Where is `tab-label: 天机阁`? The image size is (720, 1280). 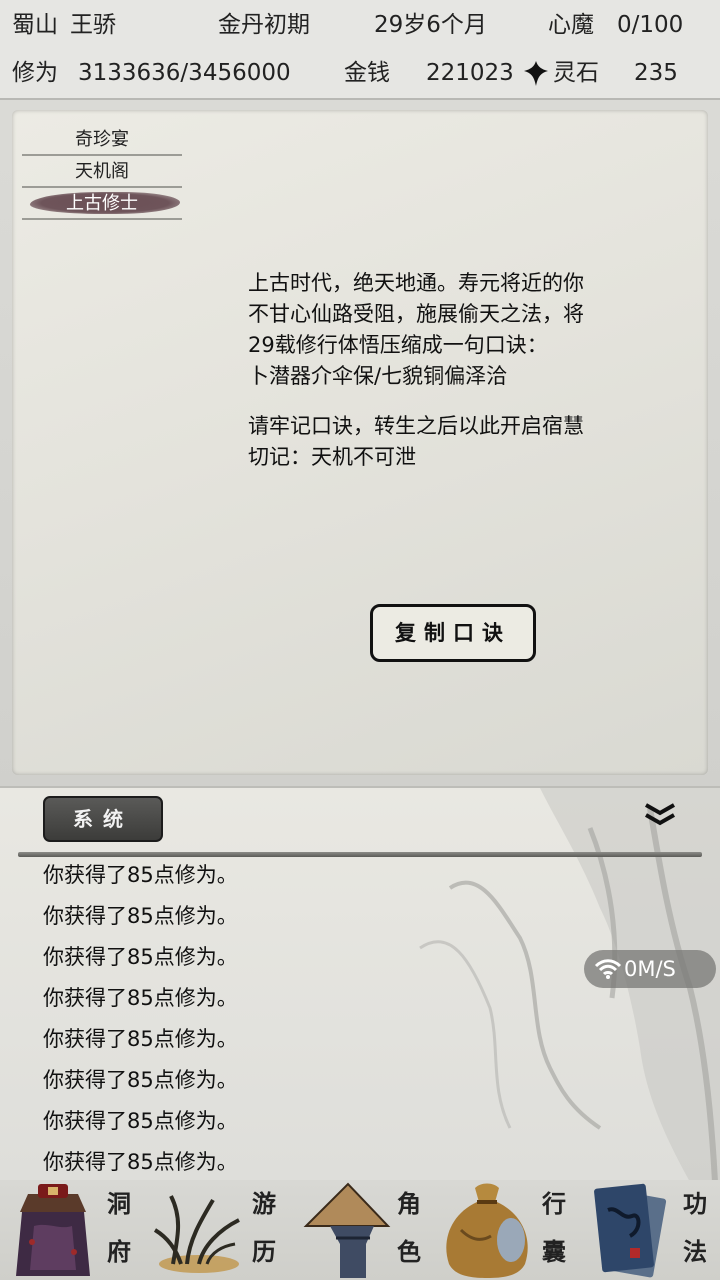 tab-label: 天机阁 is located at coordinates (102, 171).